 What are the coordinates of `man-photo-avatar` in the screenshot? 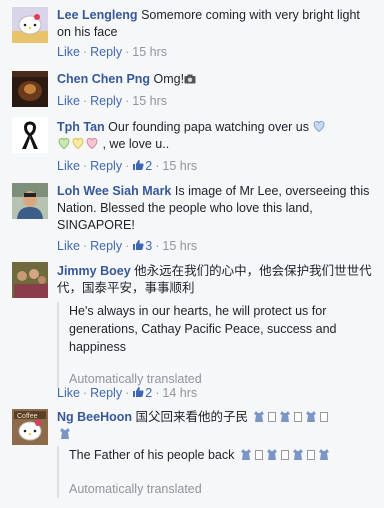 It's located at (30, 201).